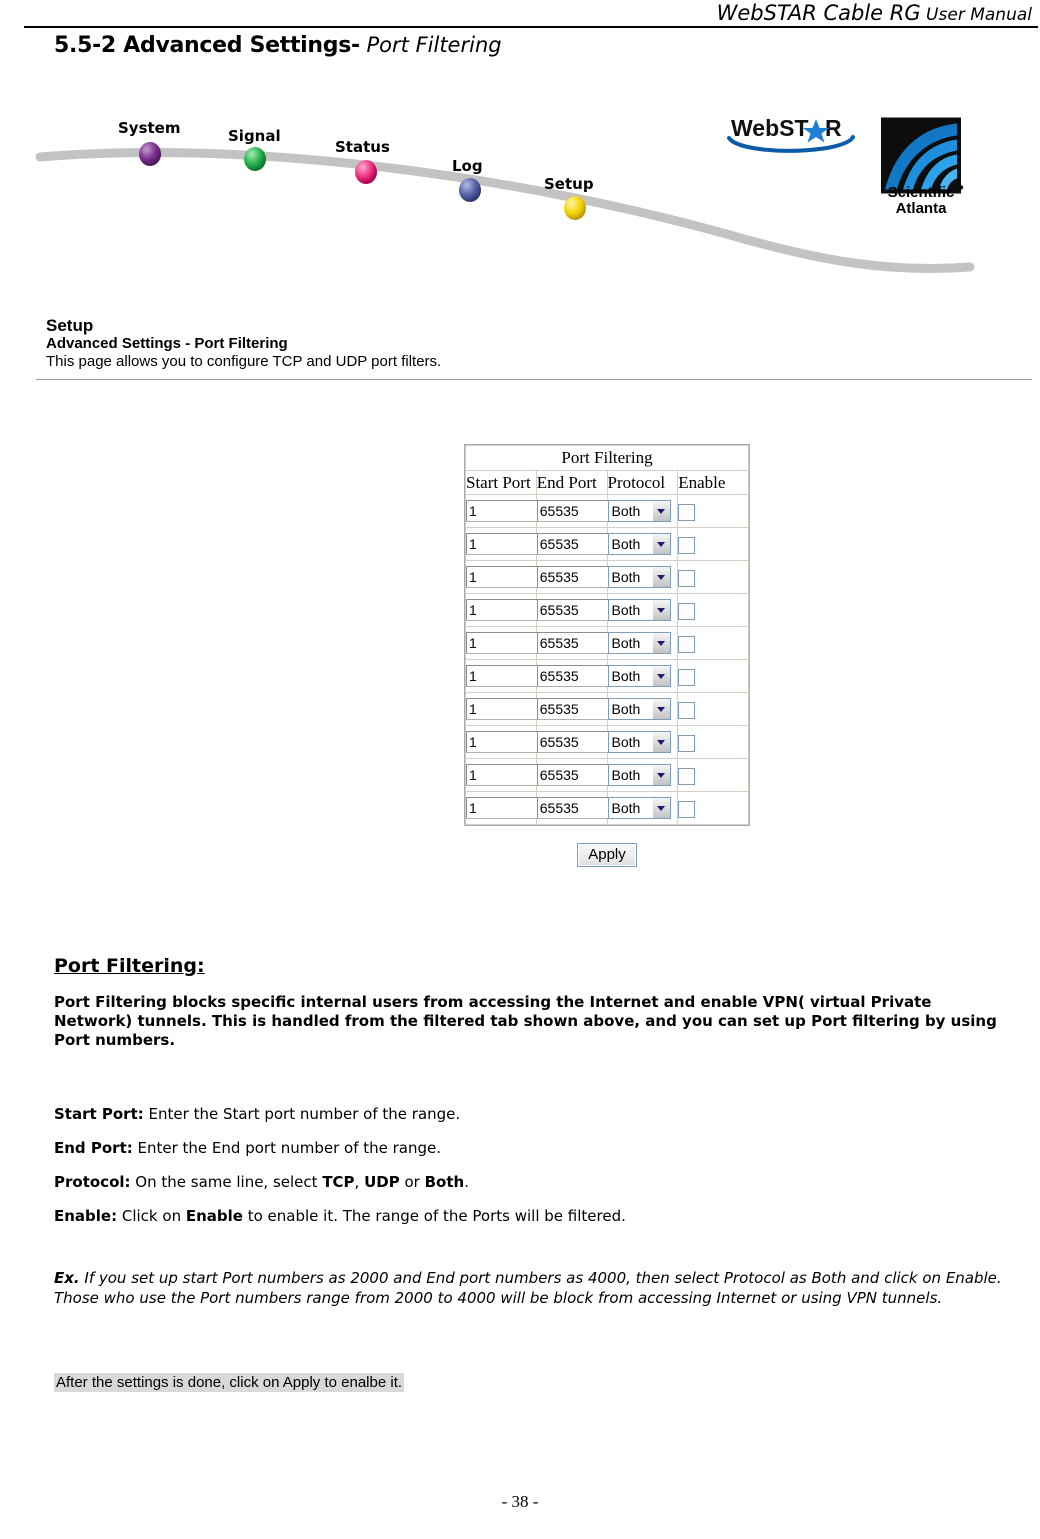 The width and height of the screenshot is (1040, 1539). I want to click on sa-line-2: Atlanta, so click(921, 208).